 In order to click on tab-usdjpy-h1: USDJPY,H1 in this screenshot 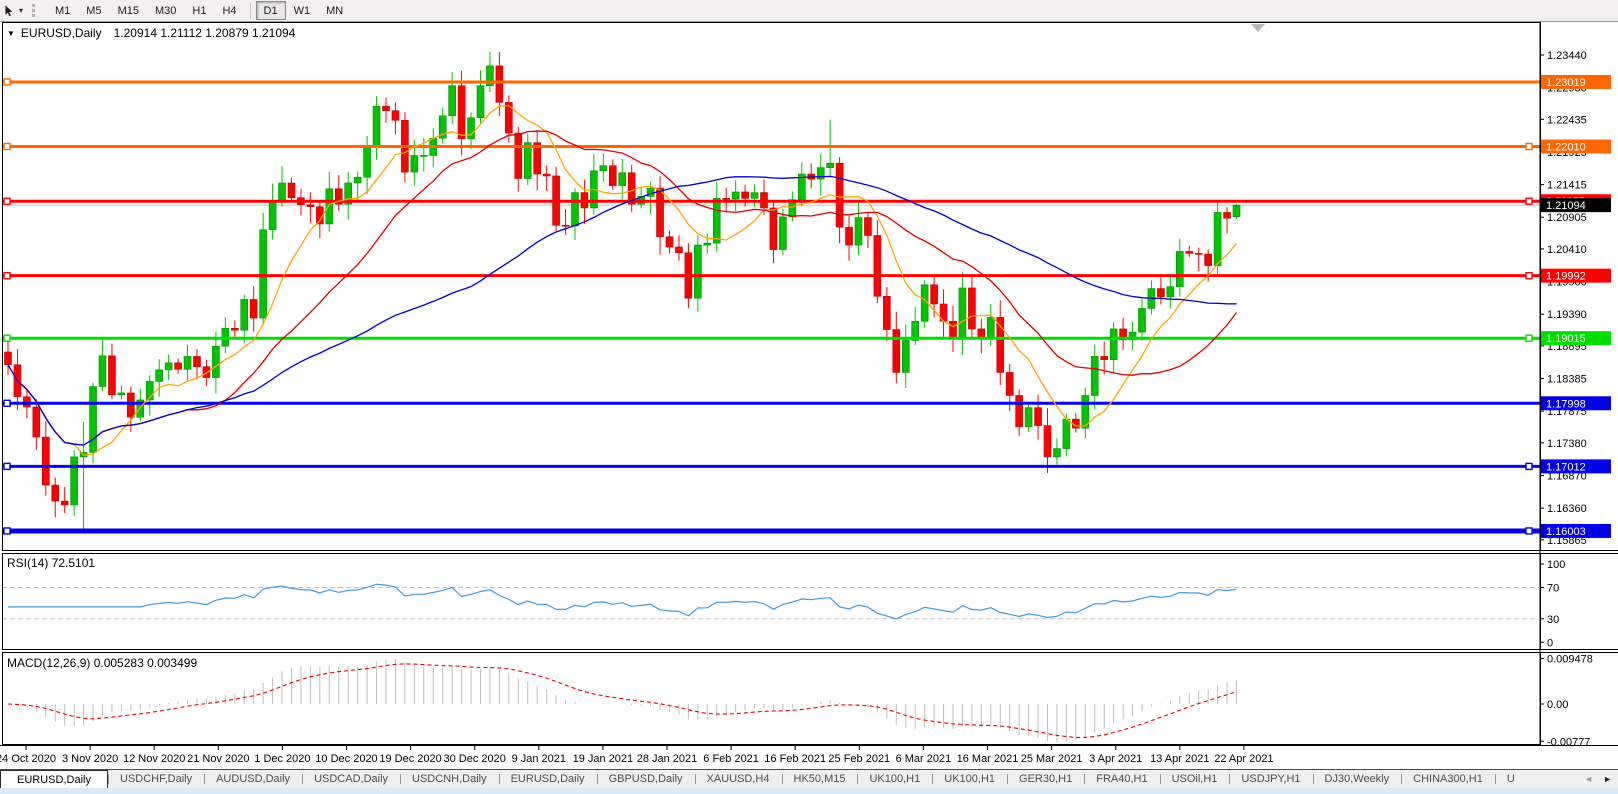, I will do `click(1270, 779)`.